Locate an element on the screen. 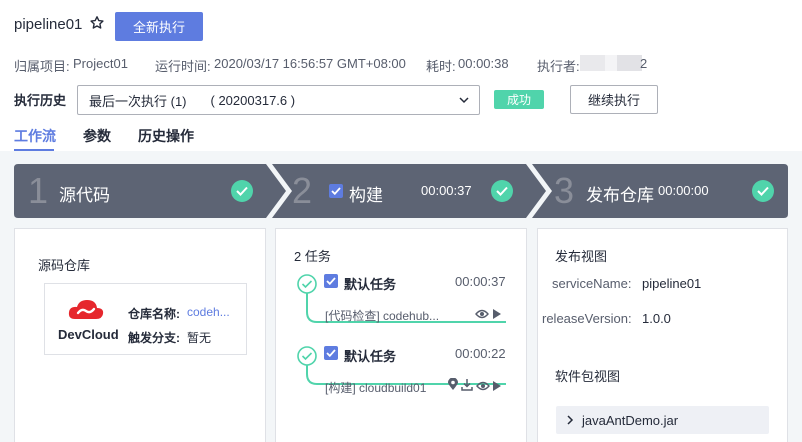 The image size is (802, 442). tab-history-ops: 历史操作 is located at coordinates (166, 136).